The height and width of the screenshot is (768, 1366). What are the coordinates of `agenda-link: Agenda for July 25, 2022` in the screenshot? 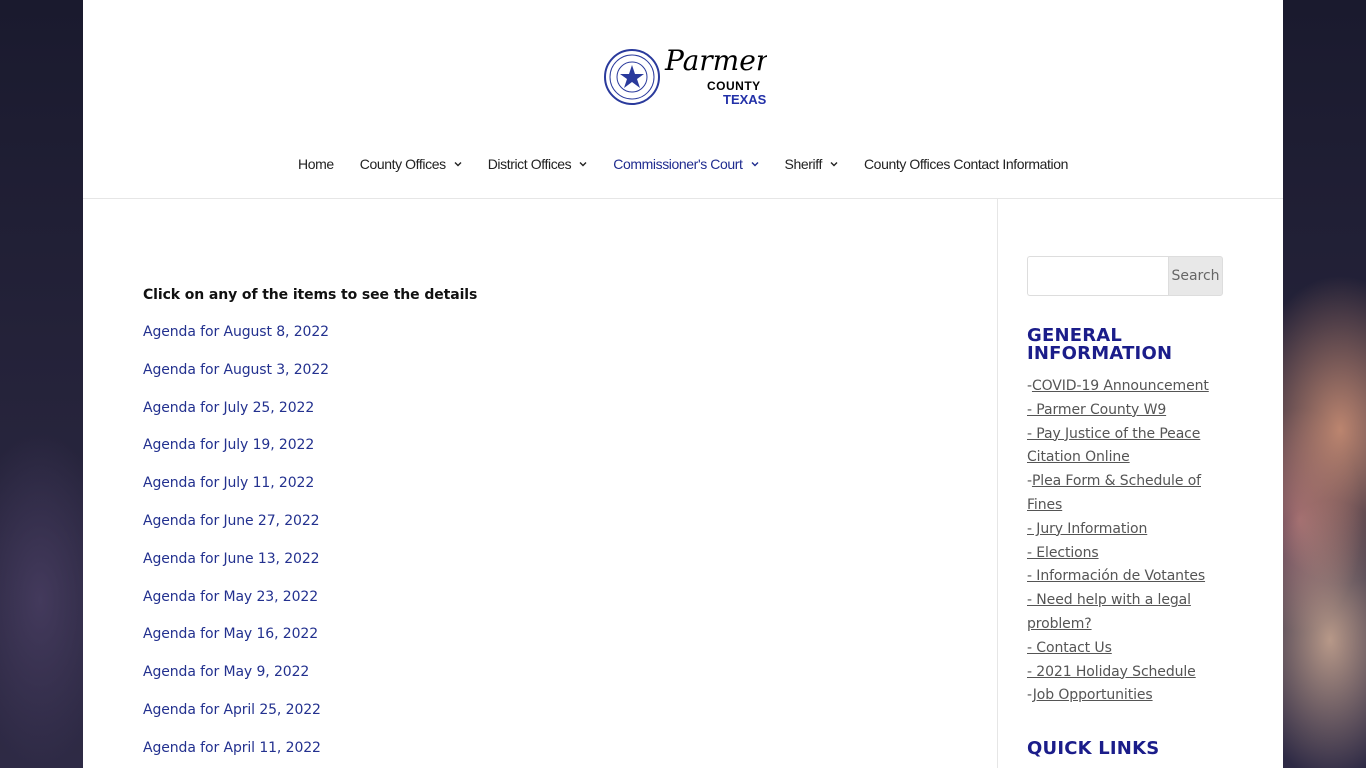 It's located at (228, 408).